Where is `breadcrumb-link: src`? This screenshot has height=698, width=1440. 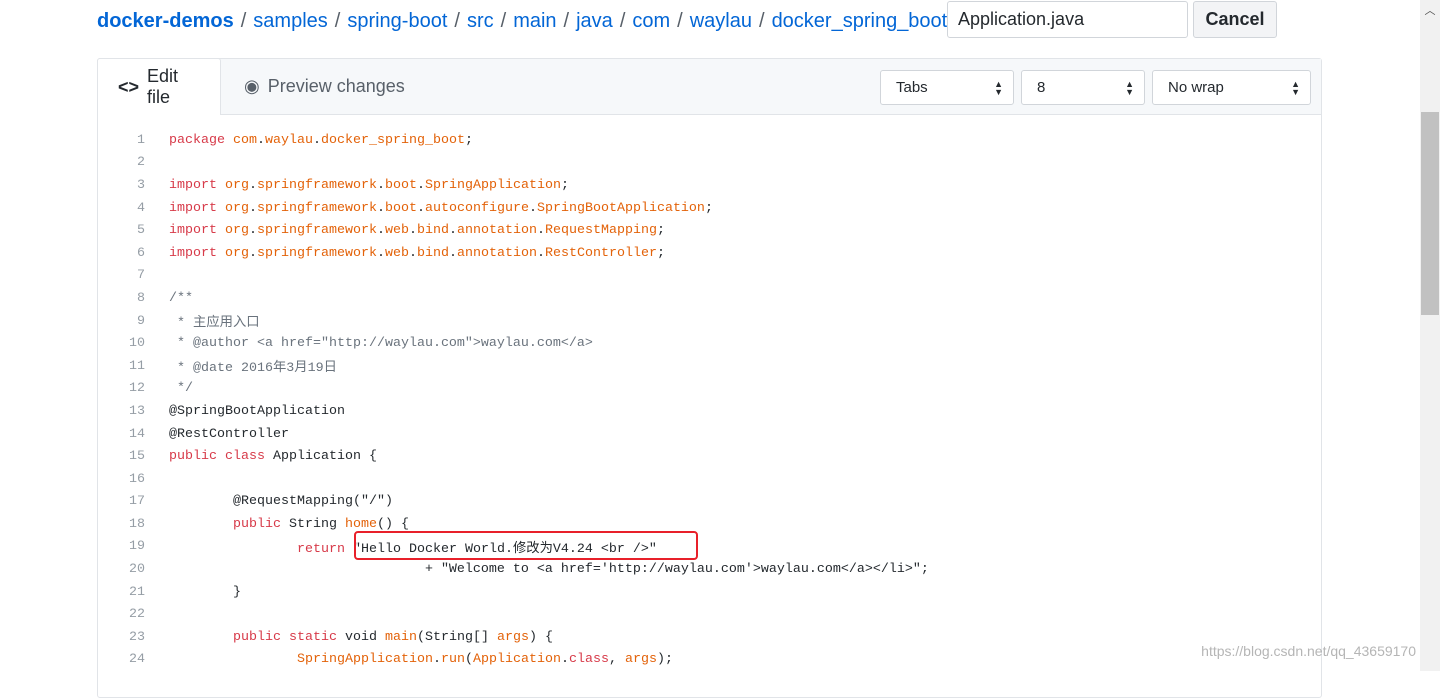 breadcrumb-link: src is located at coordinates (480, 21).